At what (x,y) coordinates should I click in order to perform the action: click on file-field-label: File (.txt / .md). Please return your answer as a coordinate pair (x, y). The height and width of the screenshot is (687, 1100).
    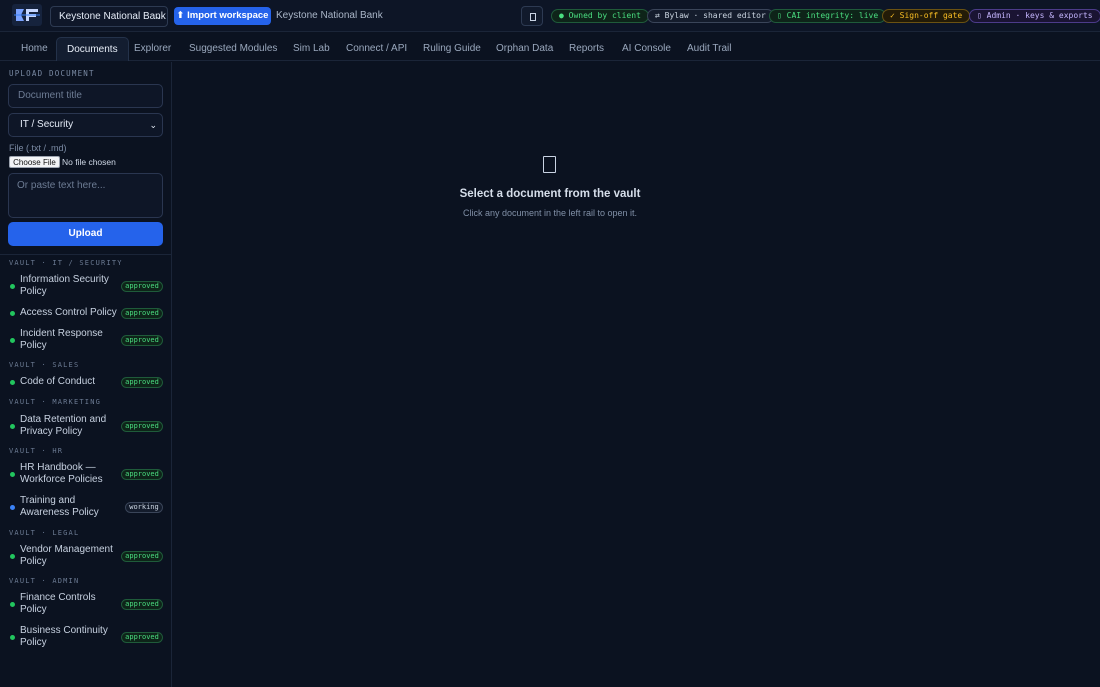
    Looking at the image, I should click on (38, 148).